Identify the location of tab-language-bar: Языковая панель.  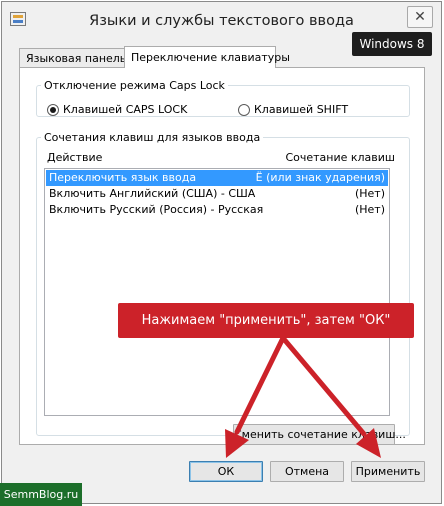
(72, 57).